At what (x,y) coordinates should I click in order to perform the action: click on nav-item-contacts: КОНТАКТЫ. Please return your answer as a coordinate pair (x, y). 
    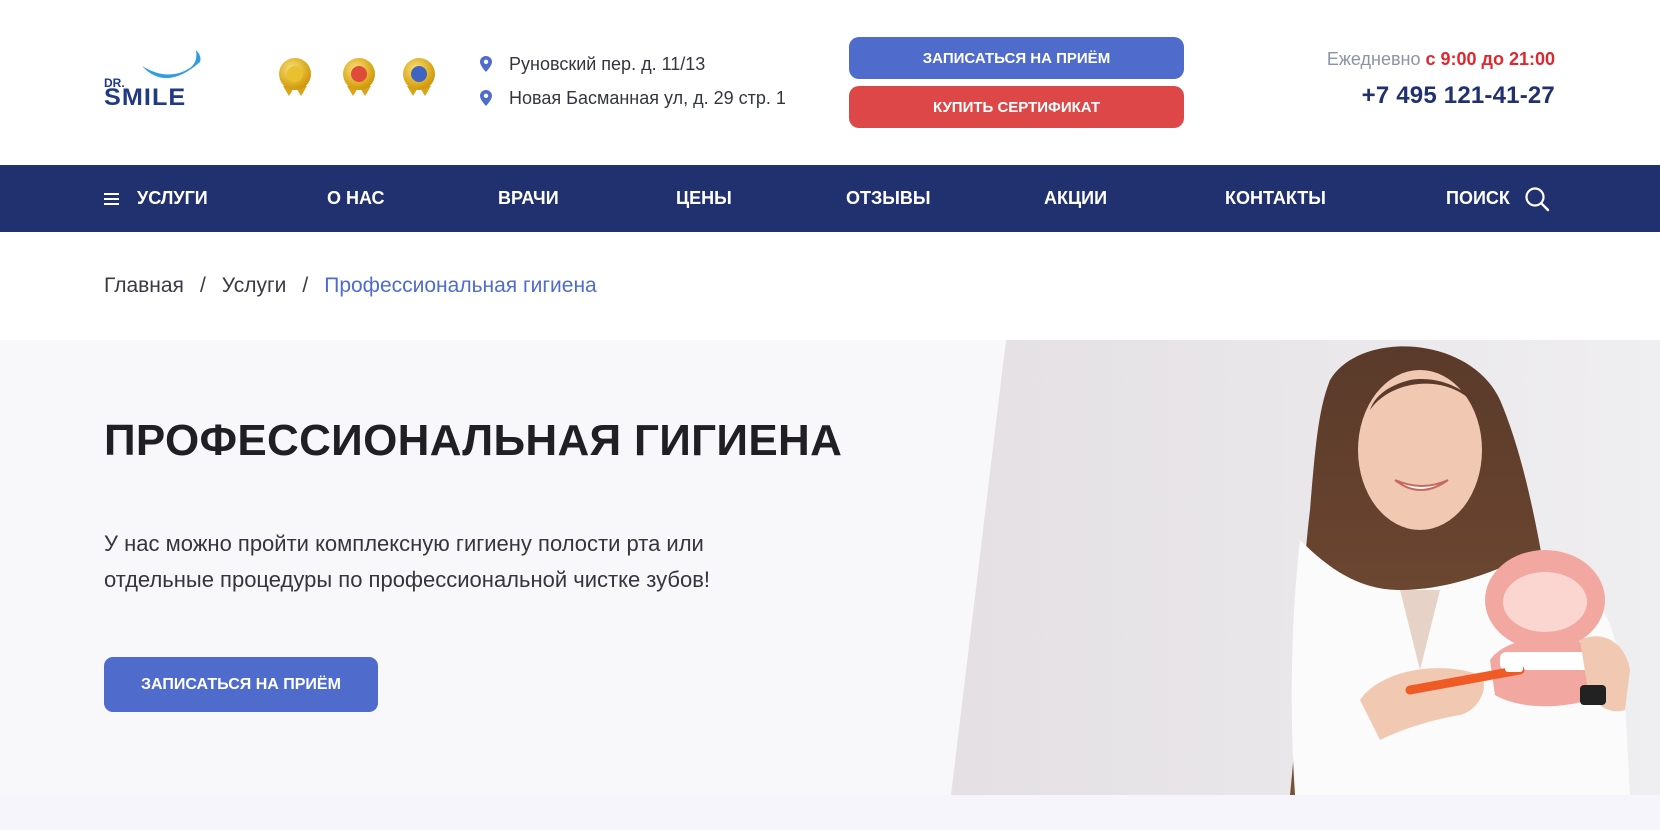
    Looking at the image, I should click on (1275, 198).